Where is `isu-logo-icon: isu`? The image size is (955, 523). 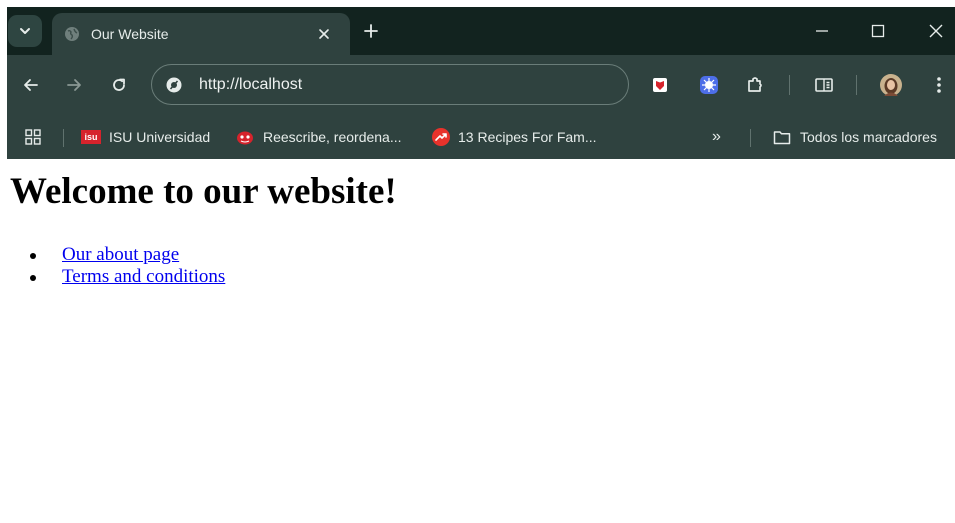 isu-logo-icon: isu is located at coordinates (91, 137).